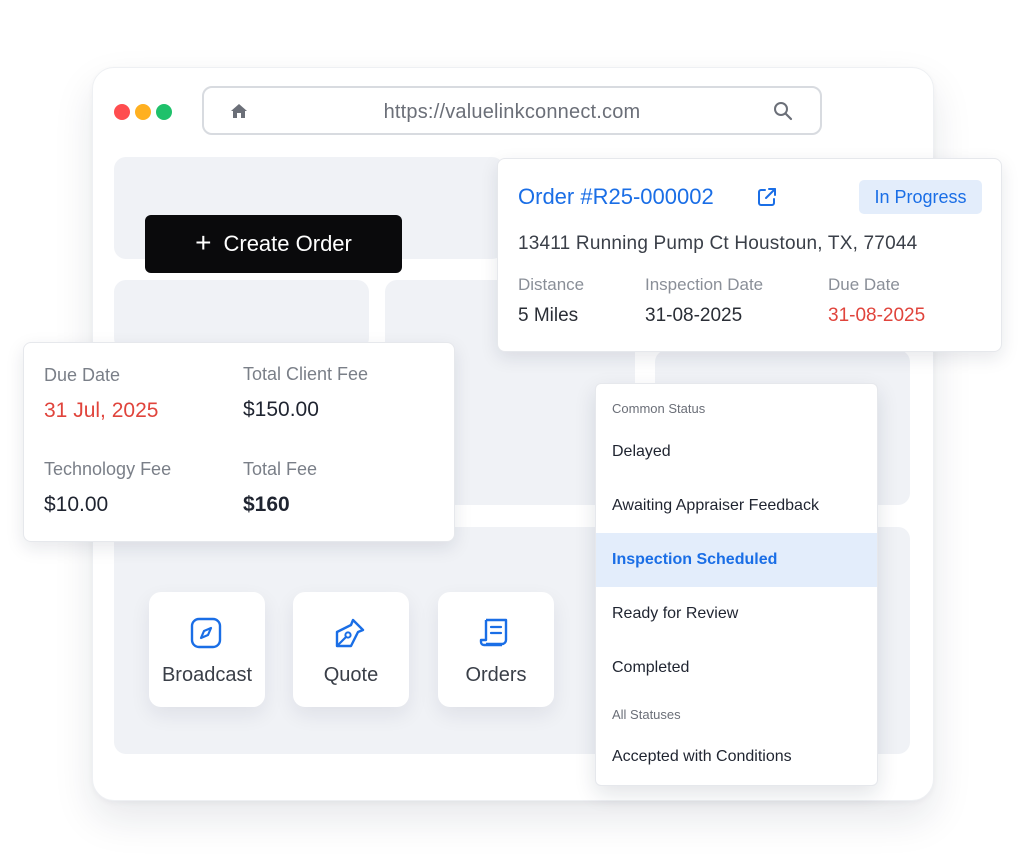 The height and width of the screenshot is (868, 1024). What do you see at coordinates (496, 649) in the screenshot?
I see `orders-button: Orders` at bounding box center [496, 649].